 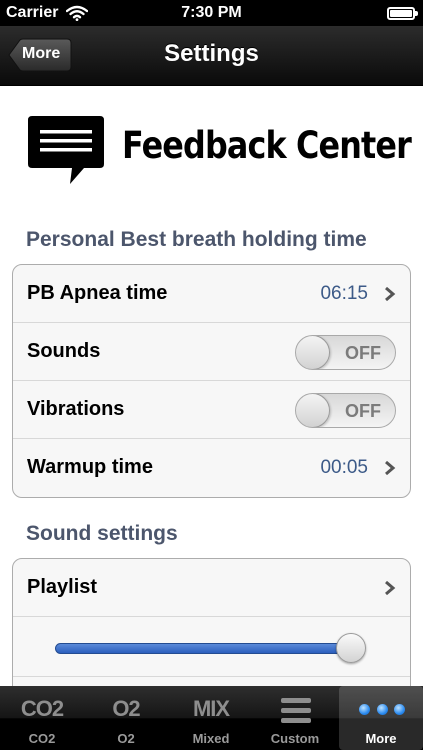 I want to click on tab-co2: CO2 CO2, so click(x=42, y=718).